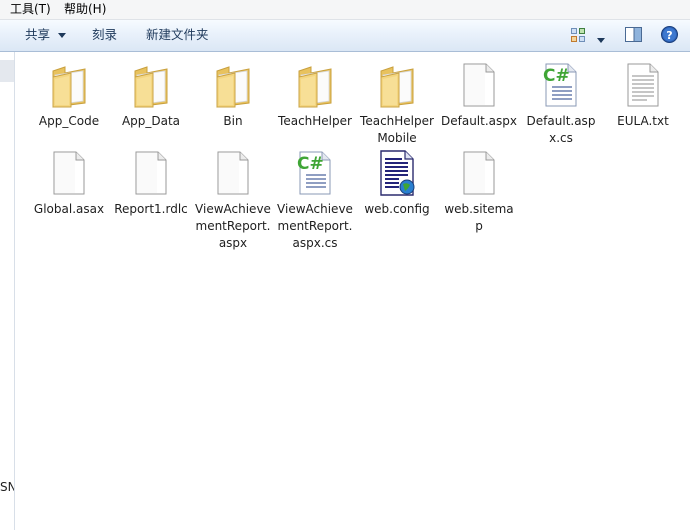 This screenshot has width=690, height=530. I want to click on preview-pane-icon, so click(633, 34).